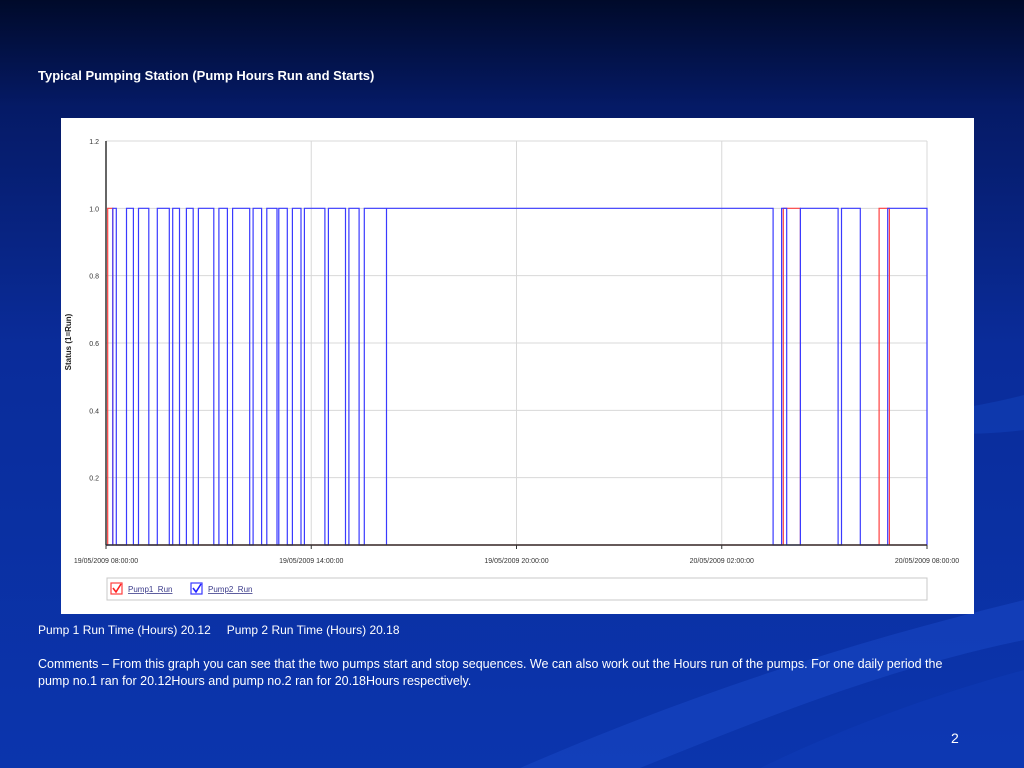  What do you see at coordinates (313, 630) in the screenshot?
I see `pump2-run-time: Pump 2 Run Time (Hours) 20.18` at bounding box center [313, 630].